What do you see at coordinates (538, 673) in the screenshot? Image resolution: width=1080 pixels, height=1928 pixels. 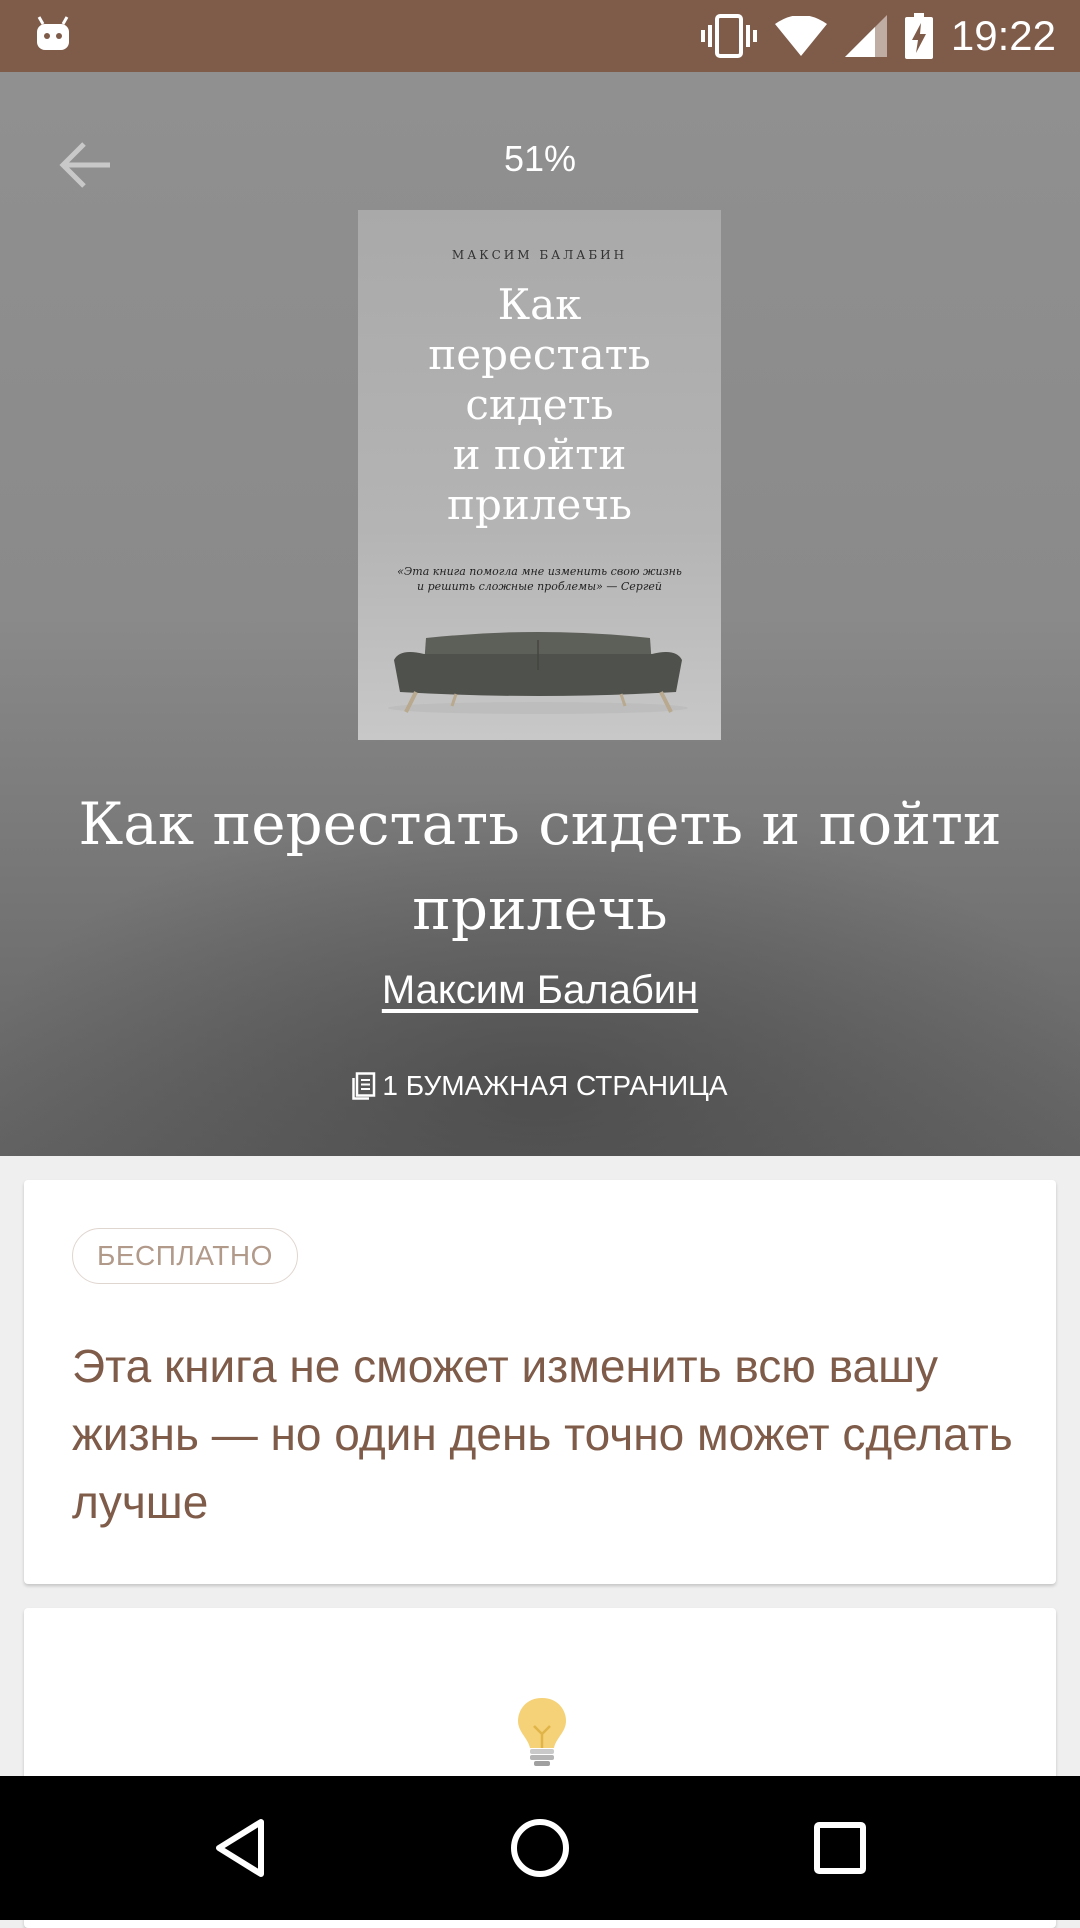 I see `sofa-illustration` at bounding box center [538, 673].